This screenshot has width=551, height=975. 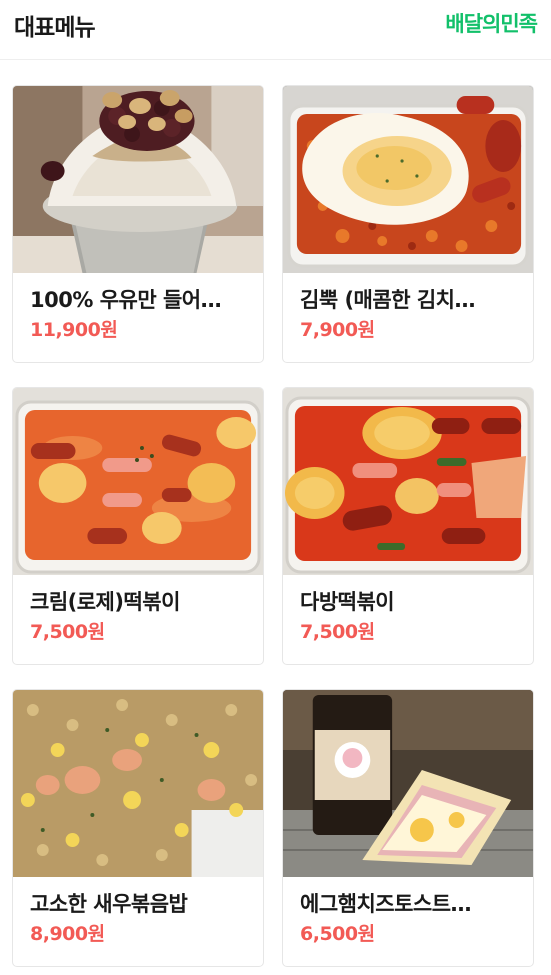 What do you see at coordinates (337, 934) in the screenshot?
I see `menu-price: 6,500원` at bounding box center [337, 934].